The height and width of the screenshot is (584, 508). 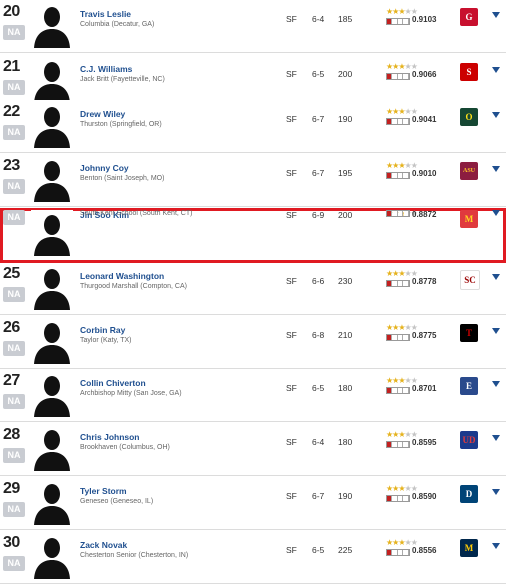 I want to click on player-rating: 0.8701, so click(x=424, y=388).